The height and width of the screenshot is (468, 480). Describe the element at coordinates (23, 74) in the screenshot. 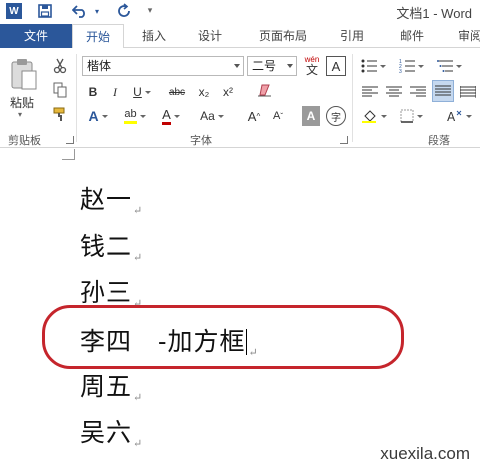

I see `paste-button` at that location.